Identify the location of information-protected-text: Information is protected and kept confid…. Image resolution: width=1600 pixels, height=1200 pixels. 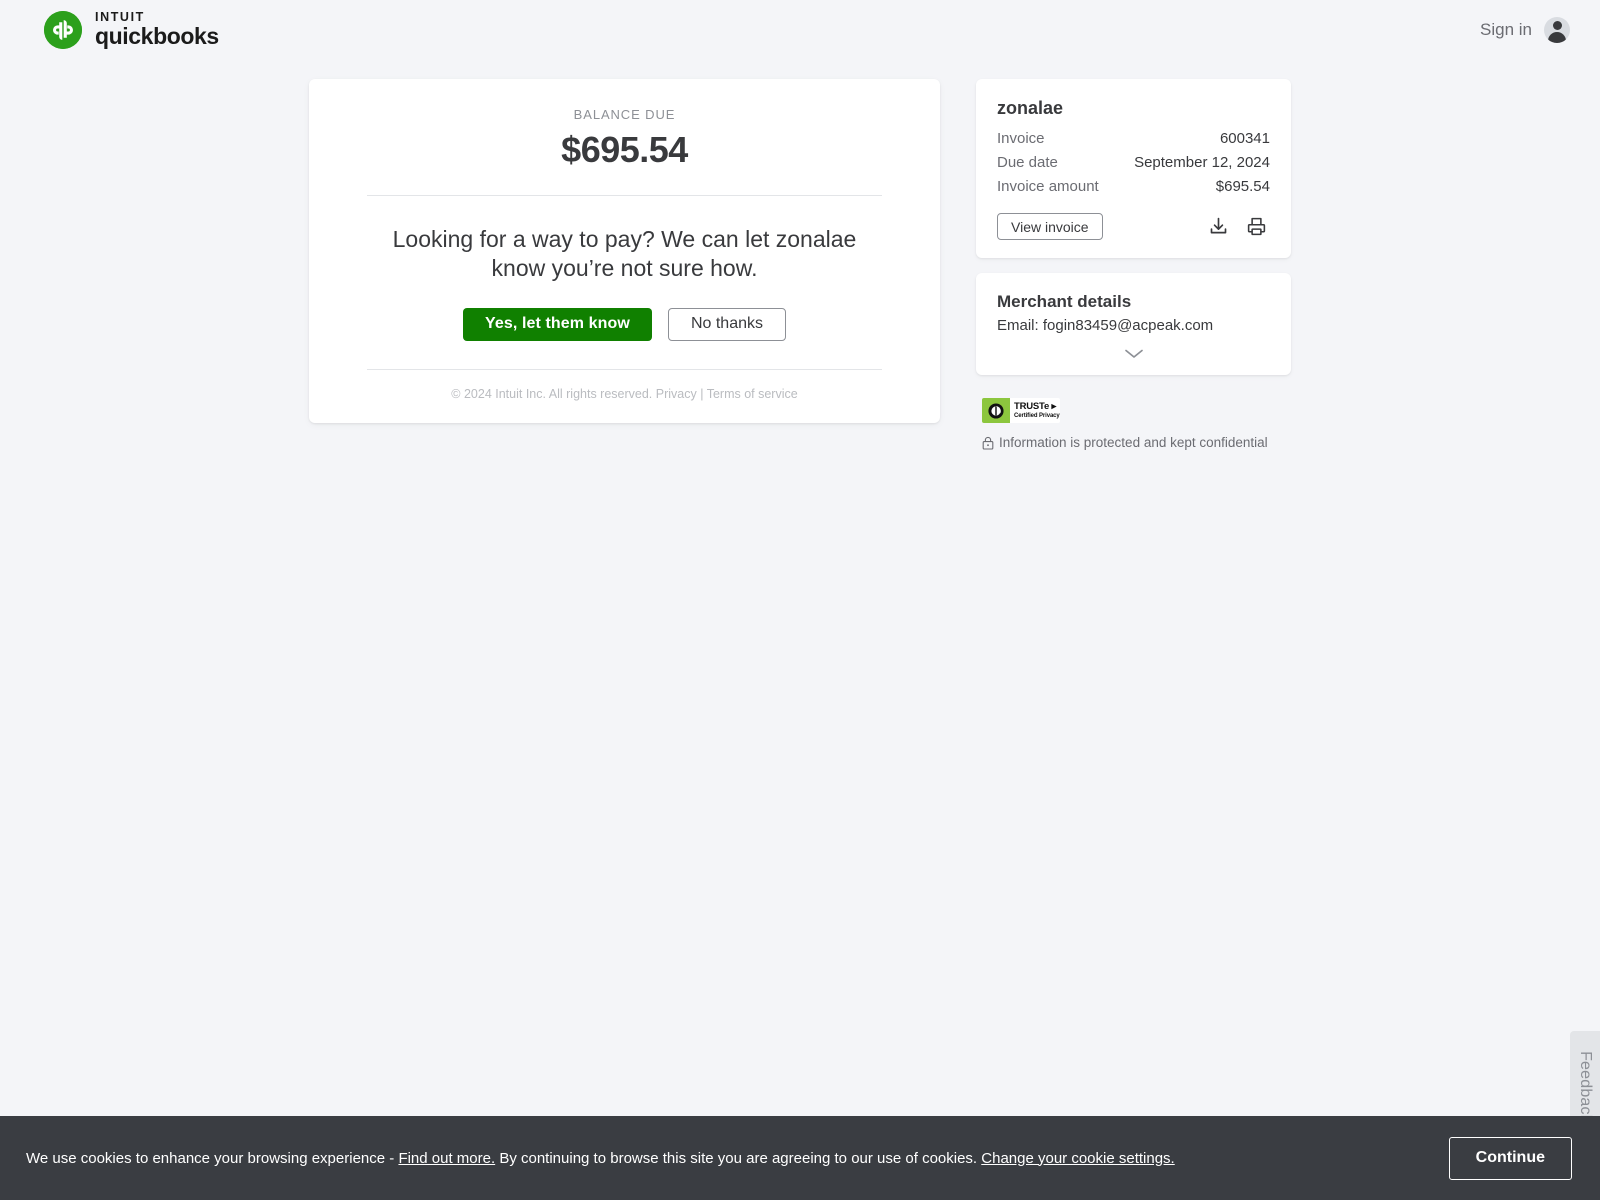
(1133, 442).